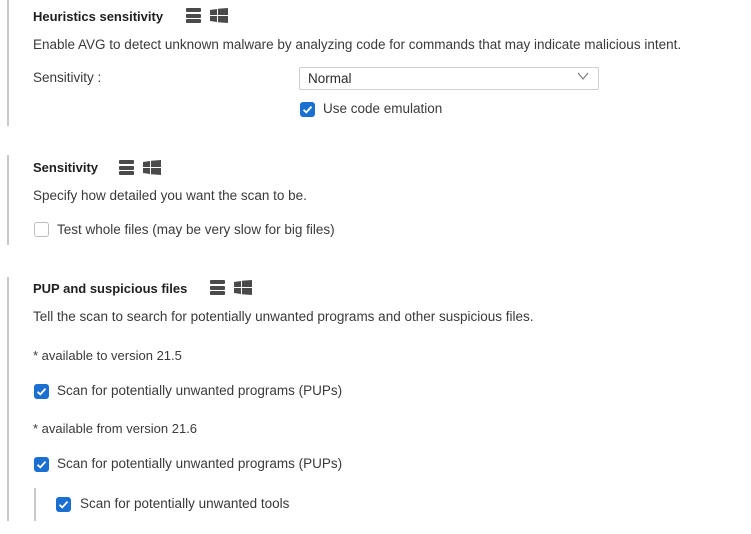  Describe the element at coordinates (330, 78) in the screenshot. I see `sensitivity-level-value: Normal` at that location.